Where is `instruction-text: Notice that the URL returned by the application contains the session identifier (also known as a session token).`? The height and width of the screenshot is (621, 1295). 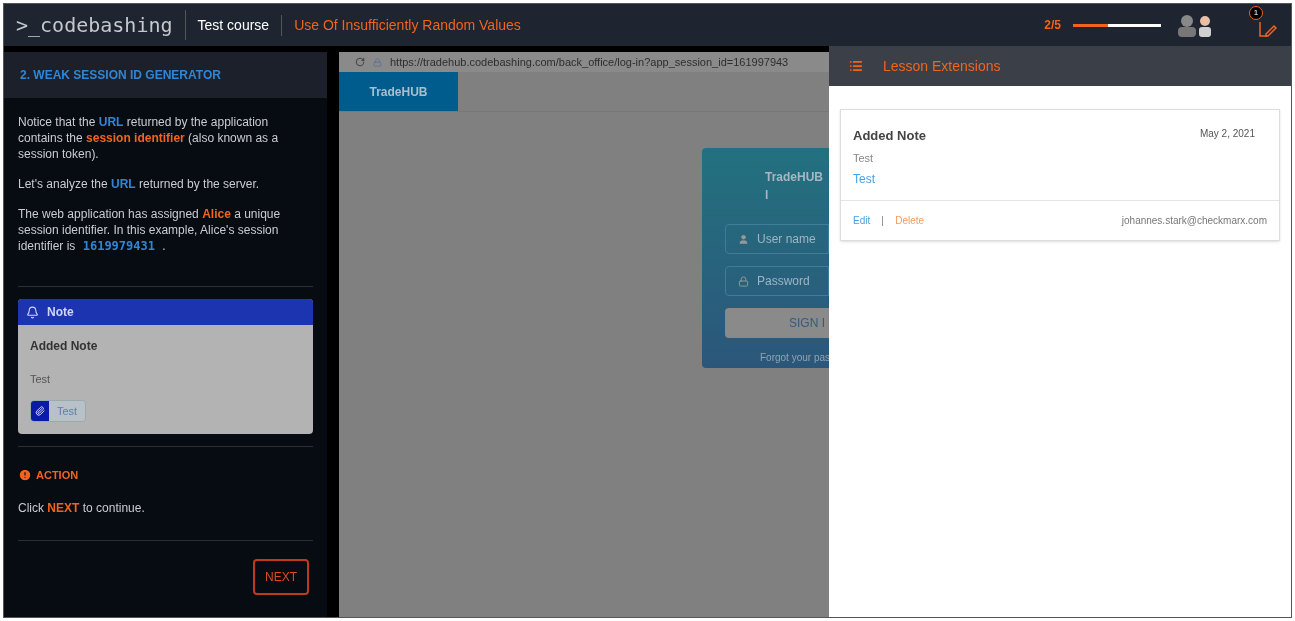 instruction-text: Notice that the URL returned by the application contains the session identifier (also known as a session token). is located at coordinates (149, 138).